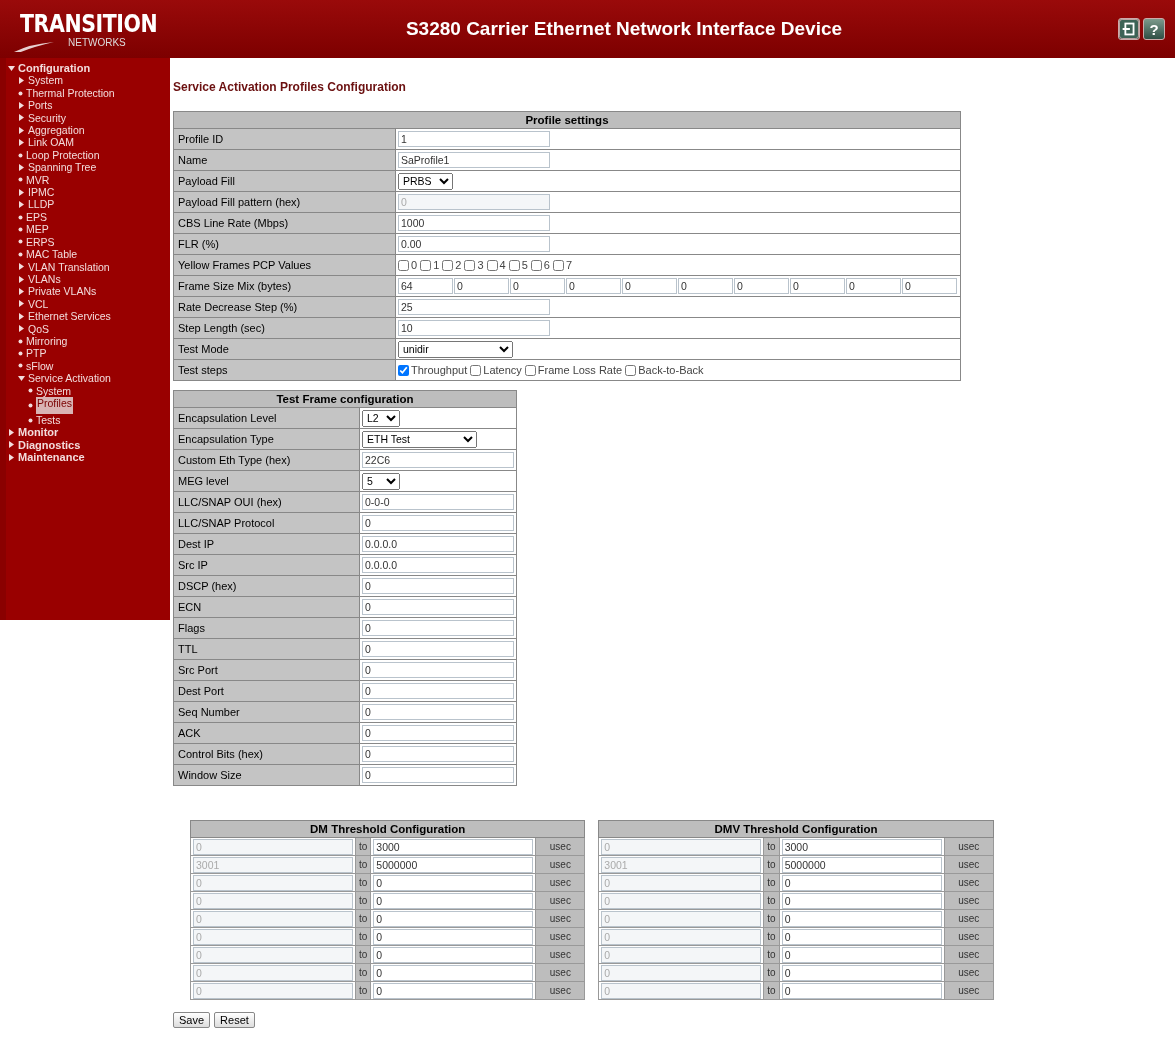 The image size is (1175, 1057). I want to click on nav-link: Tests, so click(48, 420).